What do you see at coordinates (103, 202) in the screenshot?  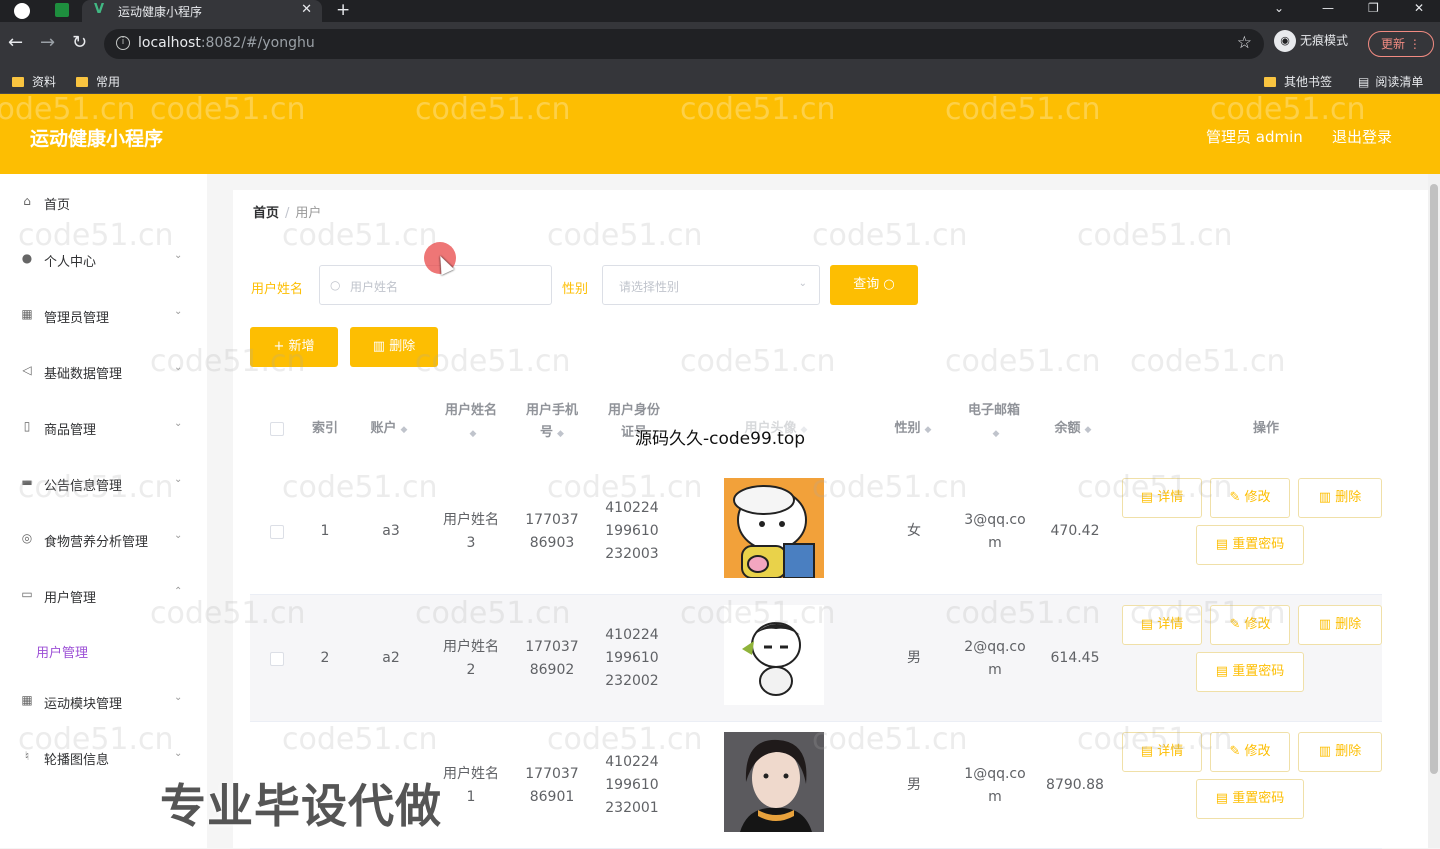 I see `sidebar-item-home: ⌂ 首页` at bounding box center [103, 202].